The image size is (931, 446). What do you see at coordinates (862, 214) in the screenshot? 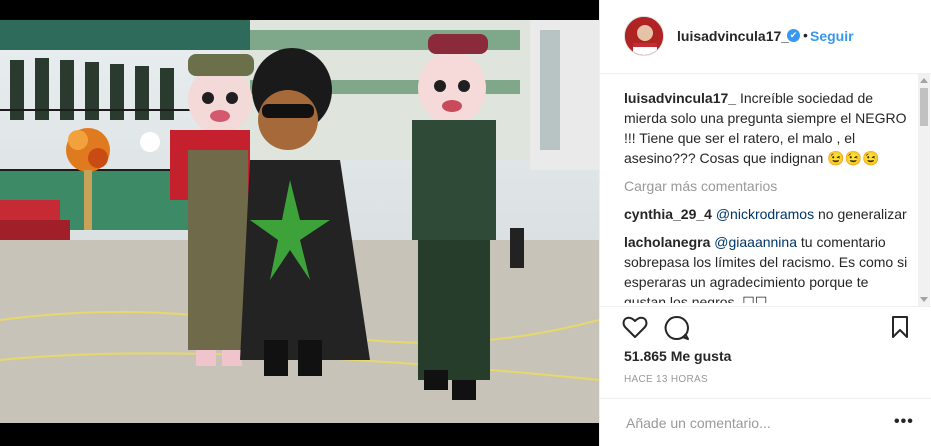
I see `comment-text: no generalizar` at bounding box center [862, 214].